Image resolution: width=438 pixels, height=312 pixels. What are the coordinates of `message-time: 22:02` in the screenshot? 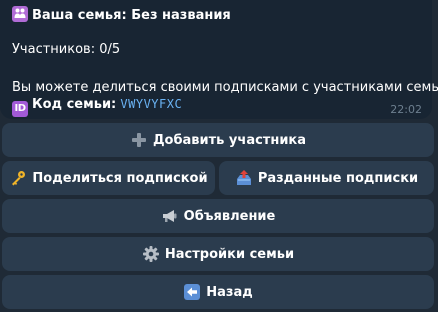 It's located at (406, 109).